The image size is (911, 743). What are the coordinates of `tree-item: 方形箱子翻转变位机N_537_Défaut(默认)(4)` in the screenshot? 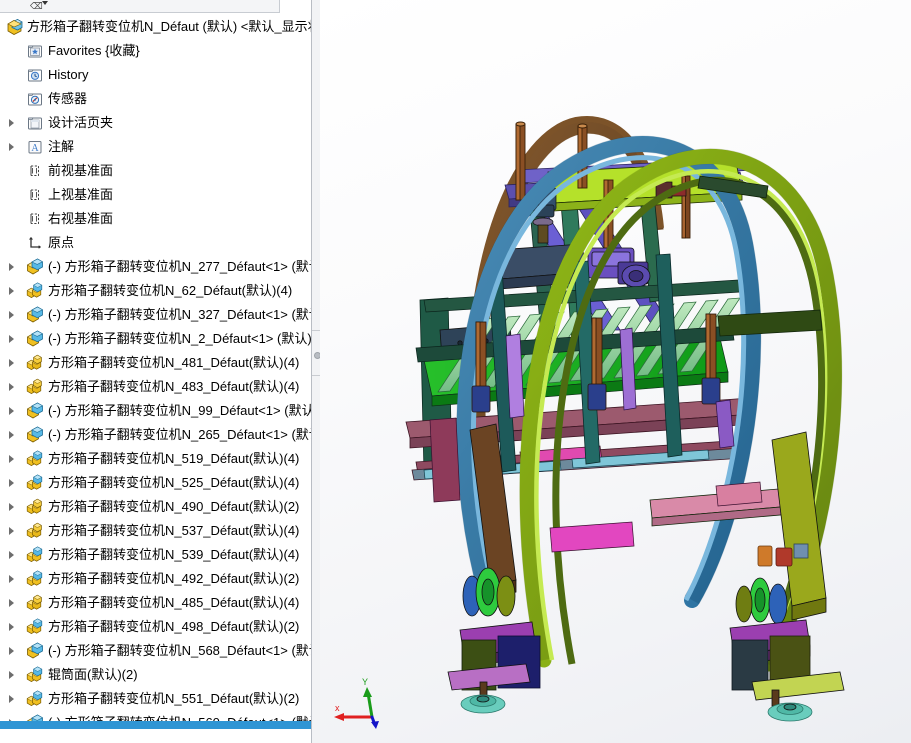 It's located at (159, 531).